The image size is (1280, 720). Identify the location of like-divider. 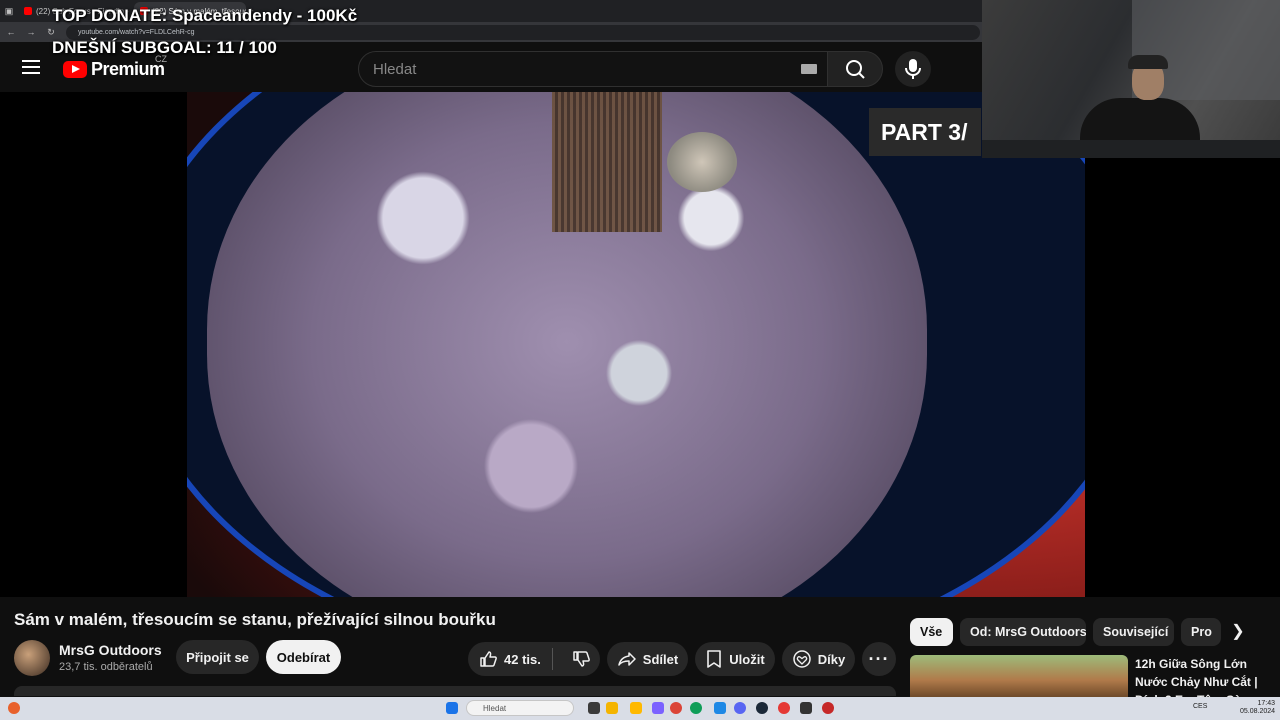
(552, 659).